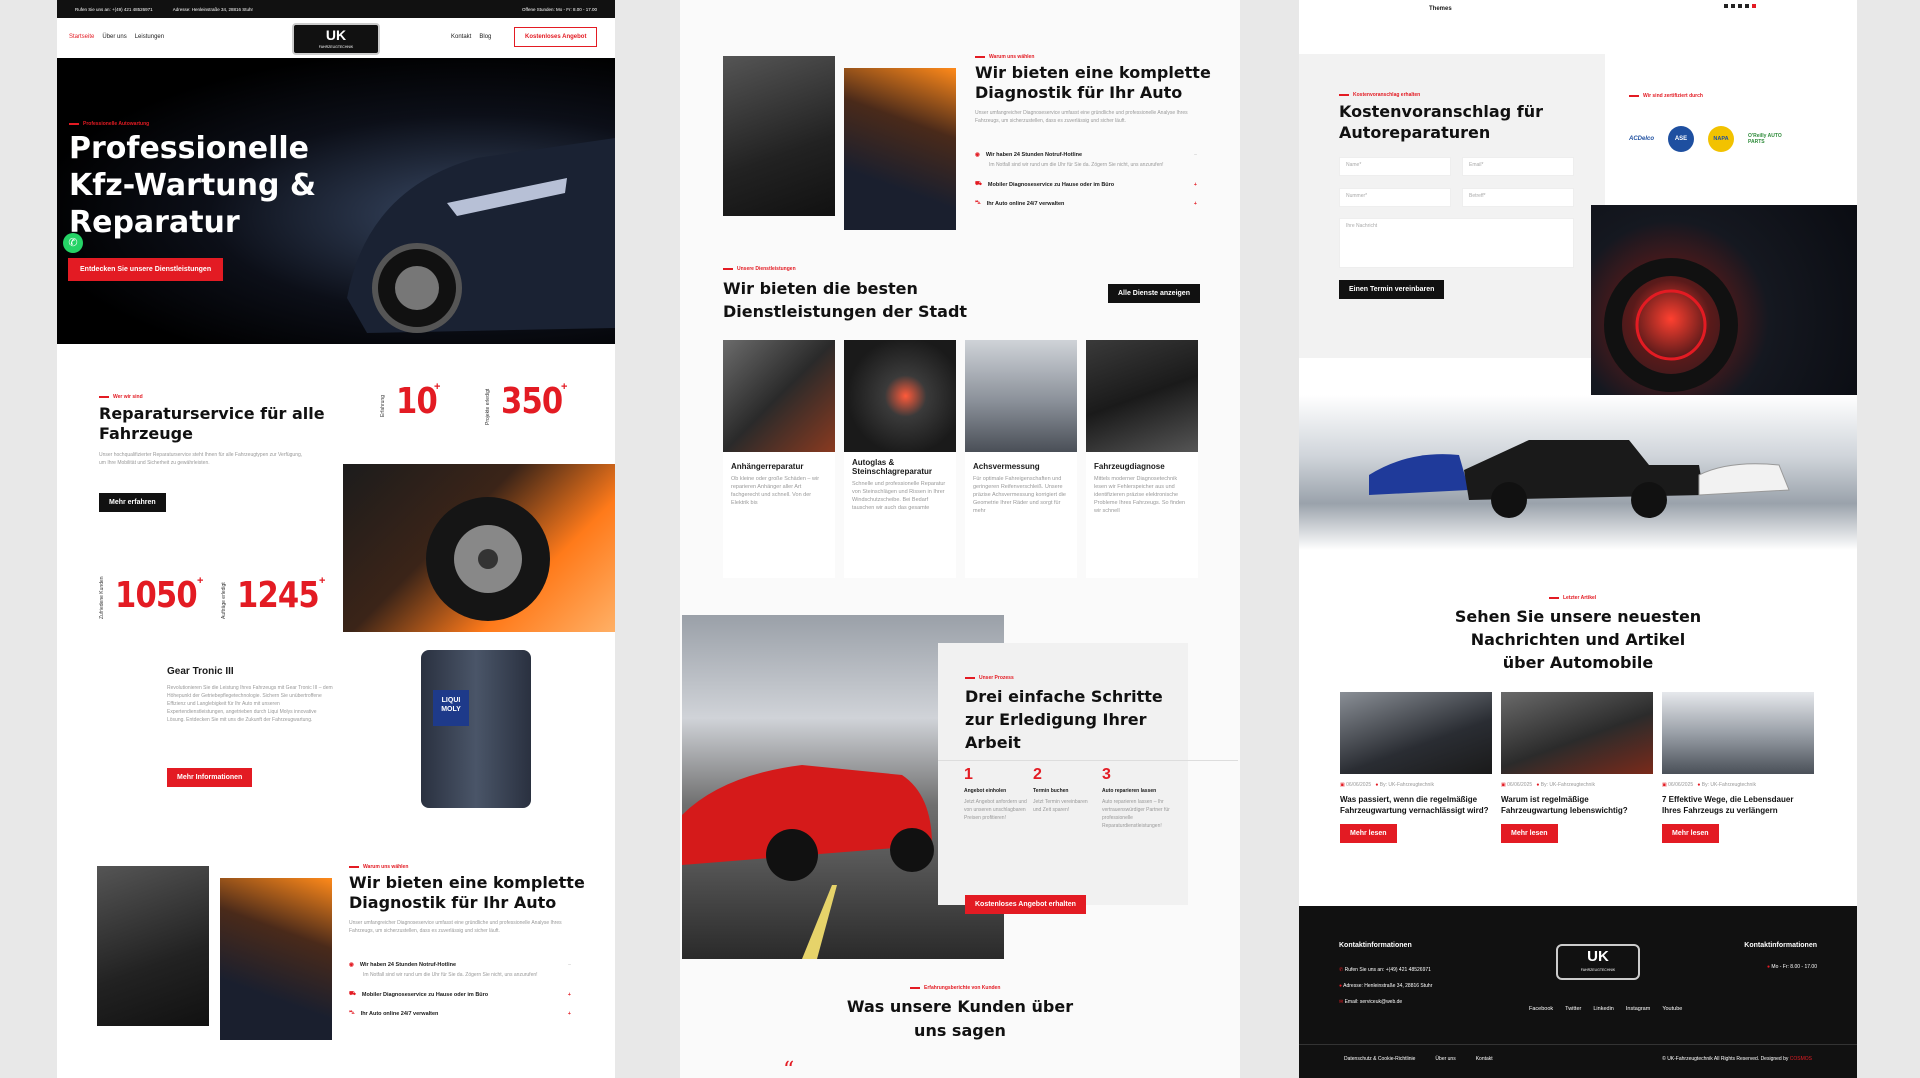 Image resolution: width=1920 pixels, height=1078 pixels. What do you see at coordinates (1025, 904) in the screenshot?
I see `get-free-quote-button: Kostenloses Angebot erhalten` at bounding box center [1025, 904].